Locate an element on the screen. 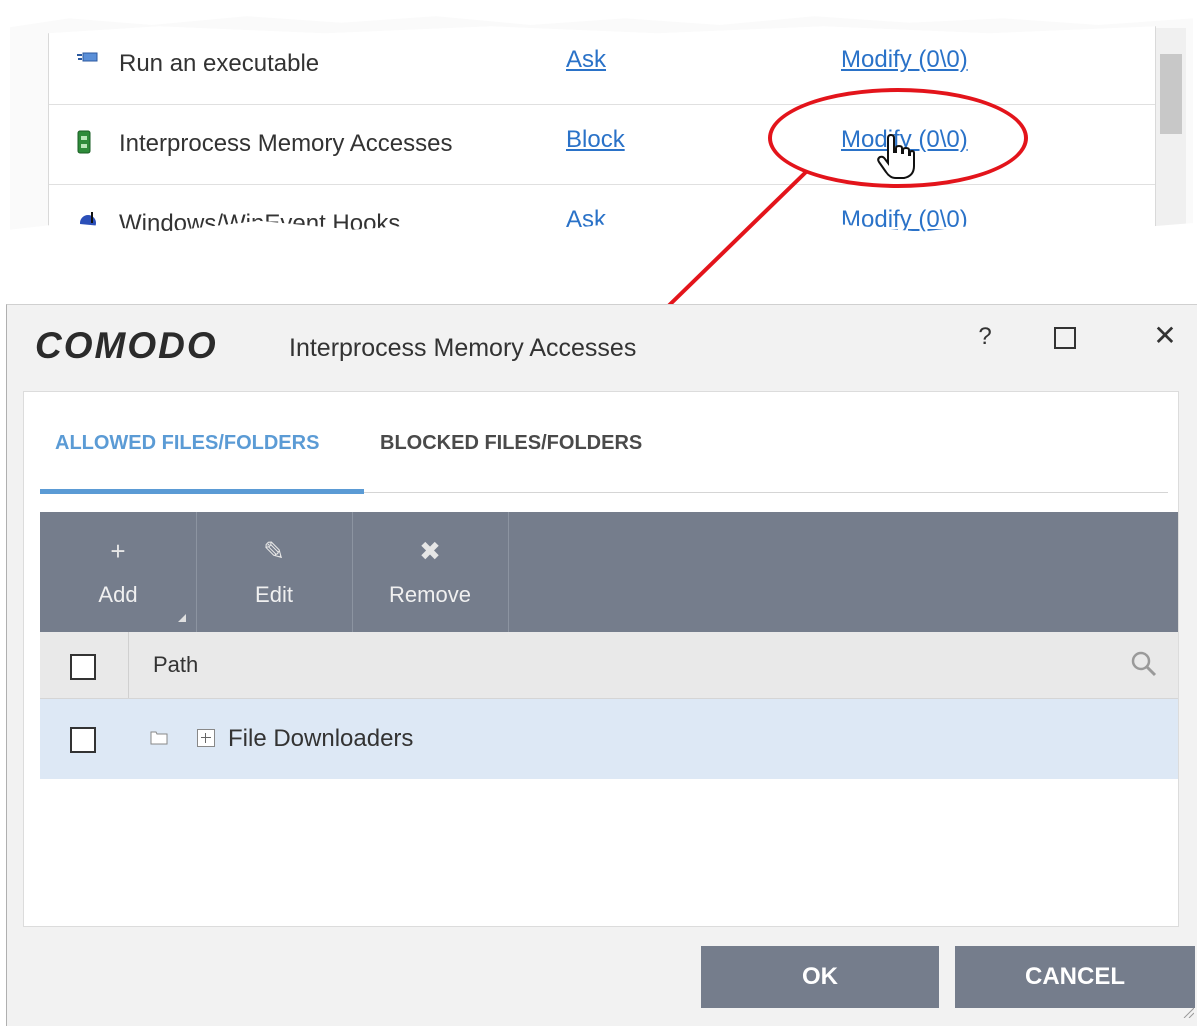  grid-header: Path is located at coordinates (609, 665).